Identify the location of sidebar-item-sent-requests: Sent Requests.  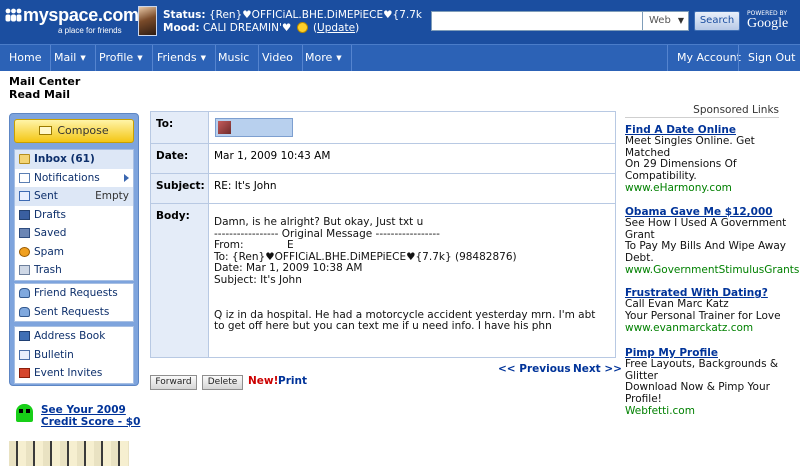
(74, 312).